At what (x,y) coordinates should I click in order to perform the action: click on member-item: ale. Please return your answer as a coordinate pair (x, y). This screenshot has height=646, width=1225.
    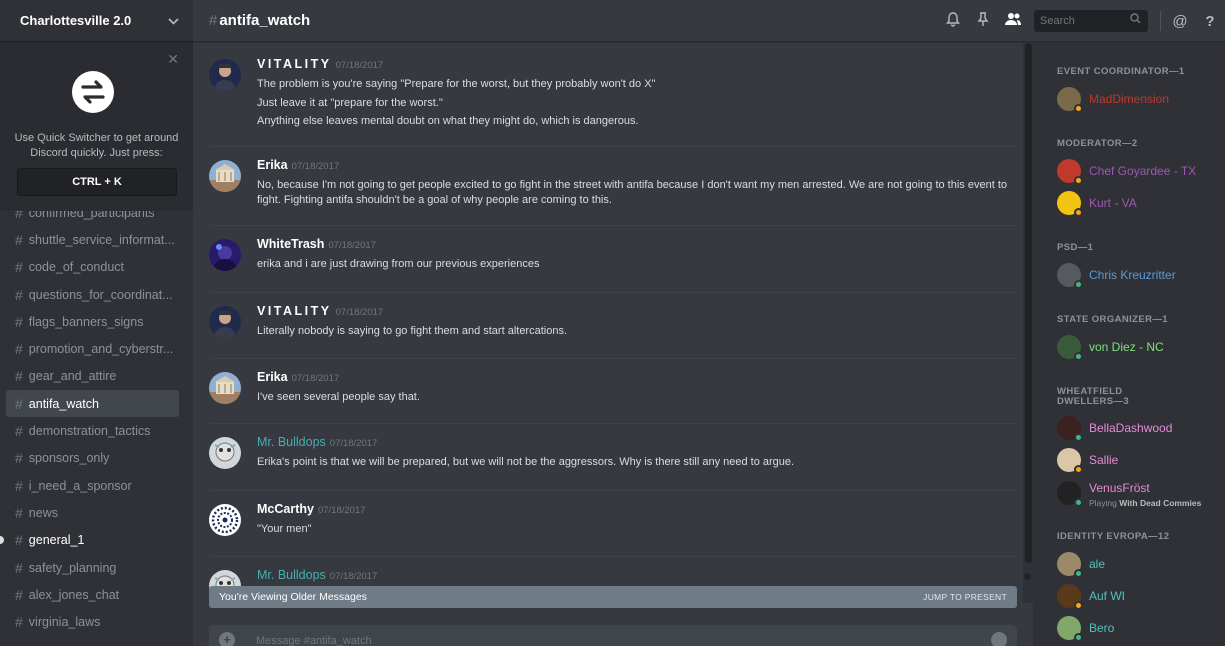
    Looking at the image, I should click on (1081, 564).